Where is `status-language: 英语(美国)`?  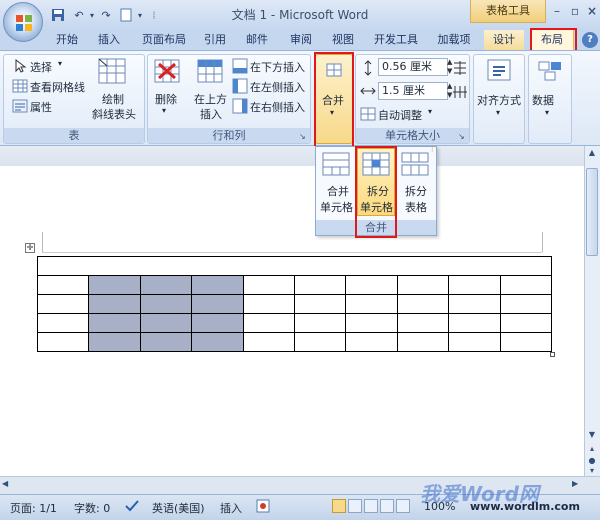 status-language: 英语(美国) is located at coordinates (178, 508).